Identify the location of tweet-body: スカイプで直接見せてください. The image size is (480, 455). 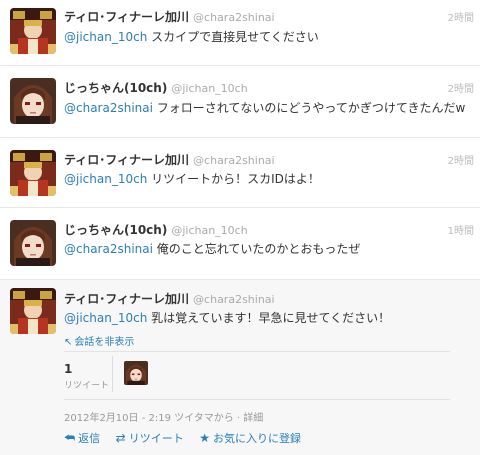
(233, 37).